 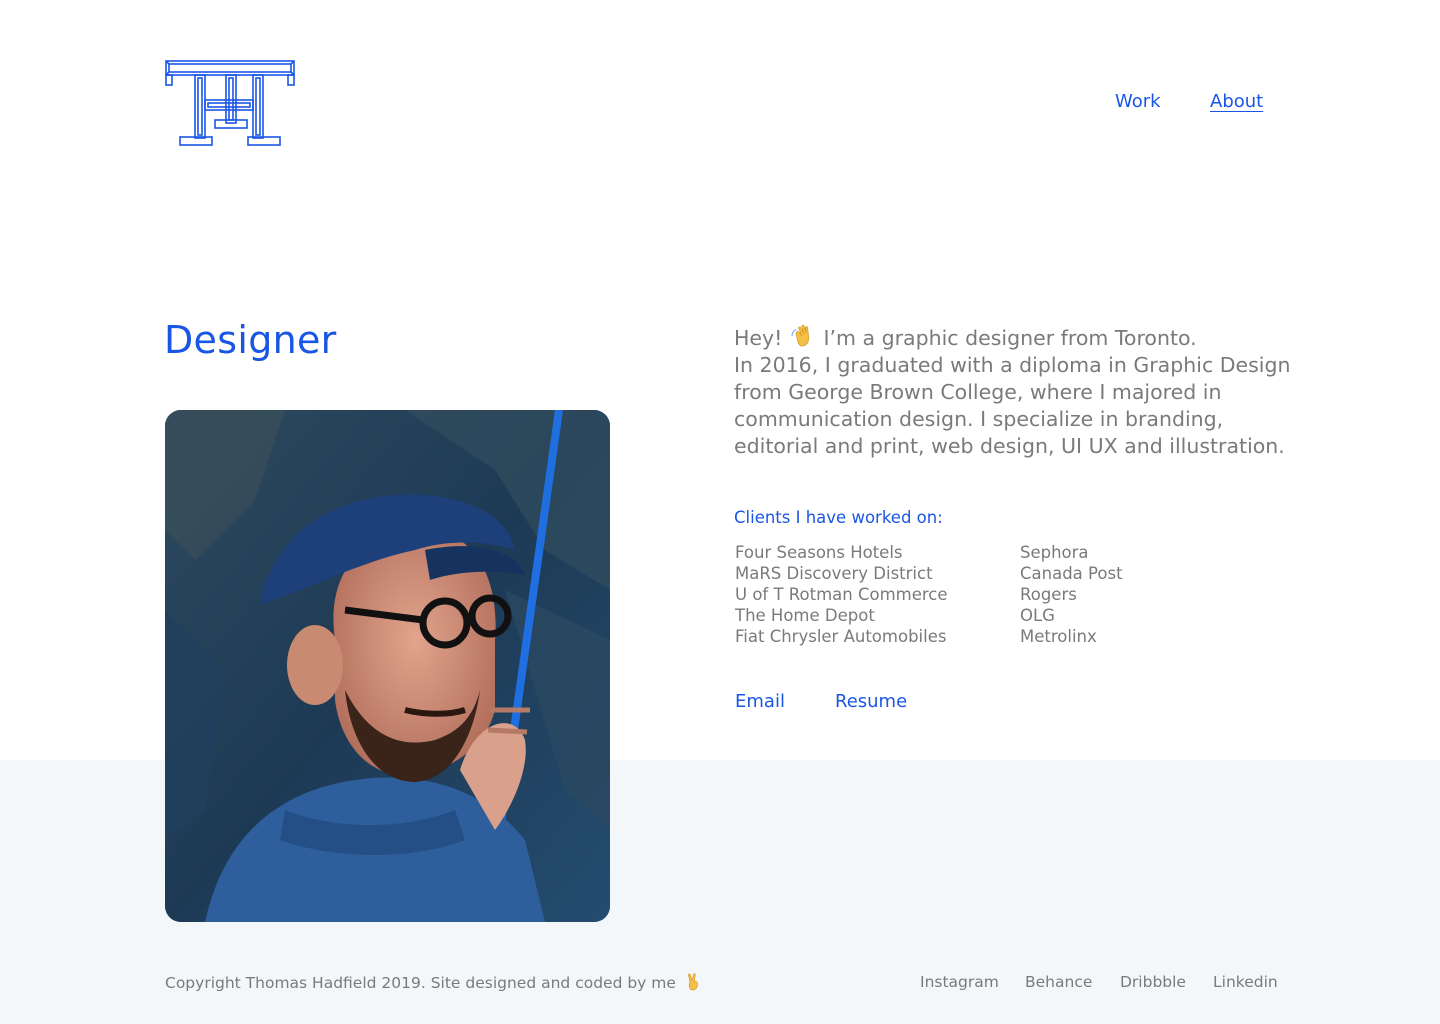 I want to click on intro-line1: I’m a graphic designer from Toronto., so click(x=1010, y=338).